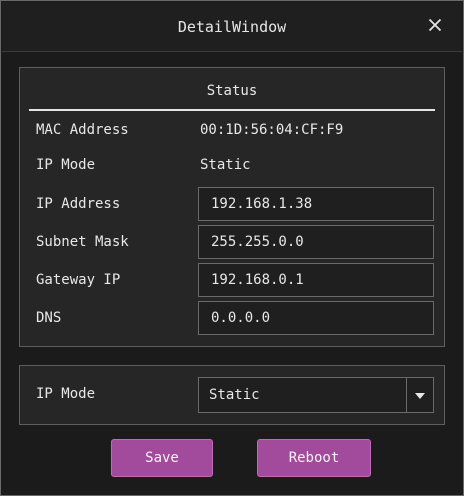 The image size is (464, 496). Describe the element at coordinates (66, 165) in the screenshot. I see `ip-mode-status-label: IP Mode` at that location.